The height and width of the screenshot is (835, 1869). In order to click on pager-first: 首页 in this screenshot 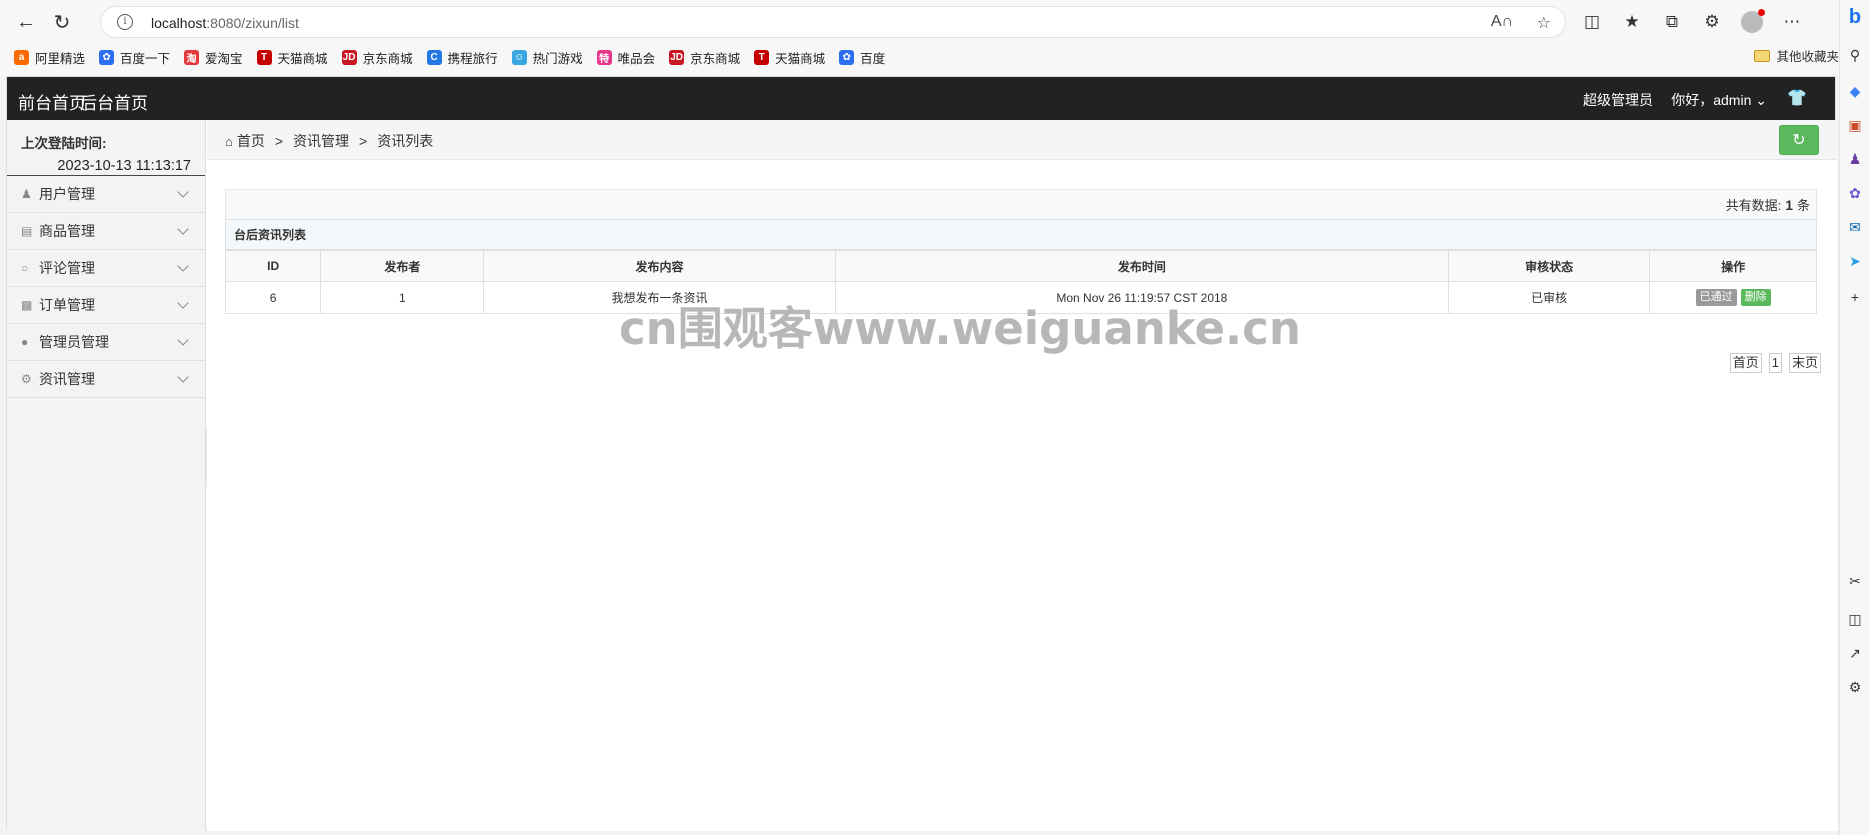, I will do `click(1745, 363)`.